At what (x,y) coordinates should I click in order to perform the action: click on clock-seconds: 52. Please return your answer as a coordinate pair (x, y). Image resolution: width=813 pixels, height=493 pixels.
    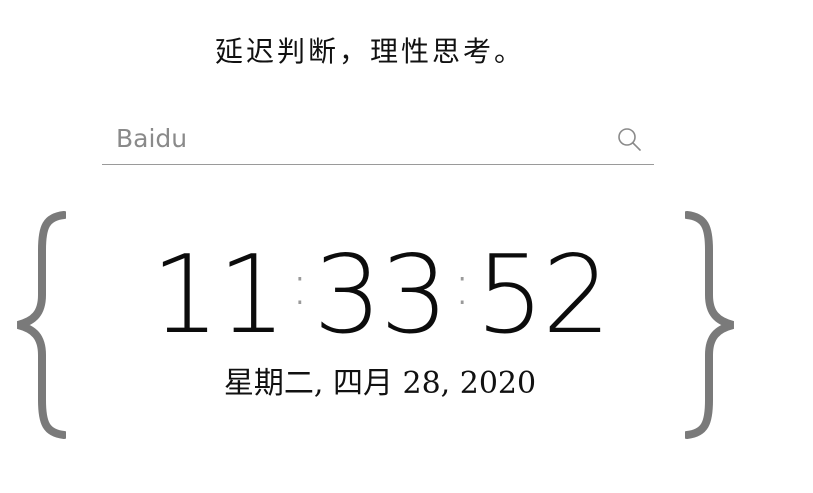
    Looking at the image, I should click on (543, 295).